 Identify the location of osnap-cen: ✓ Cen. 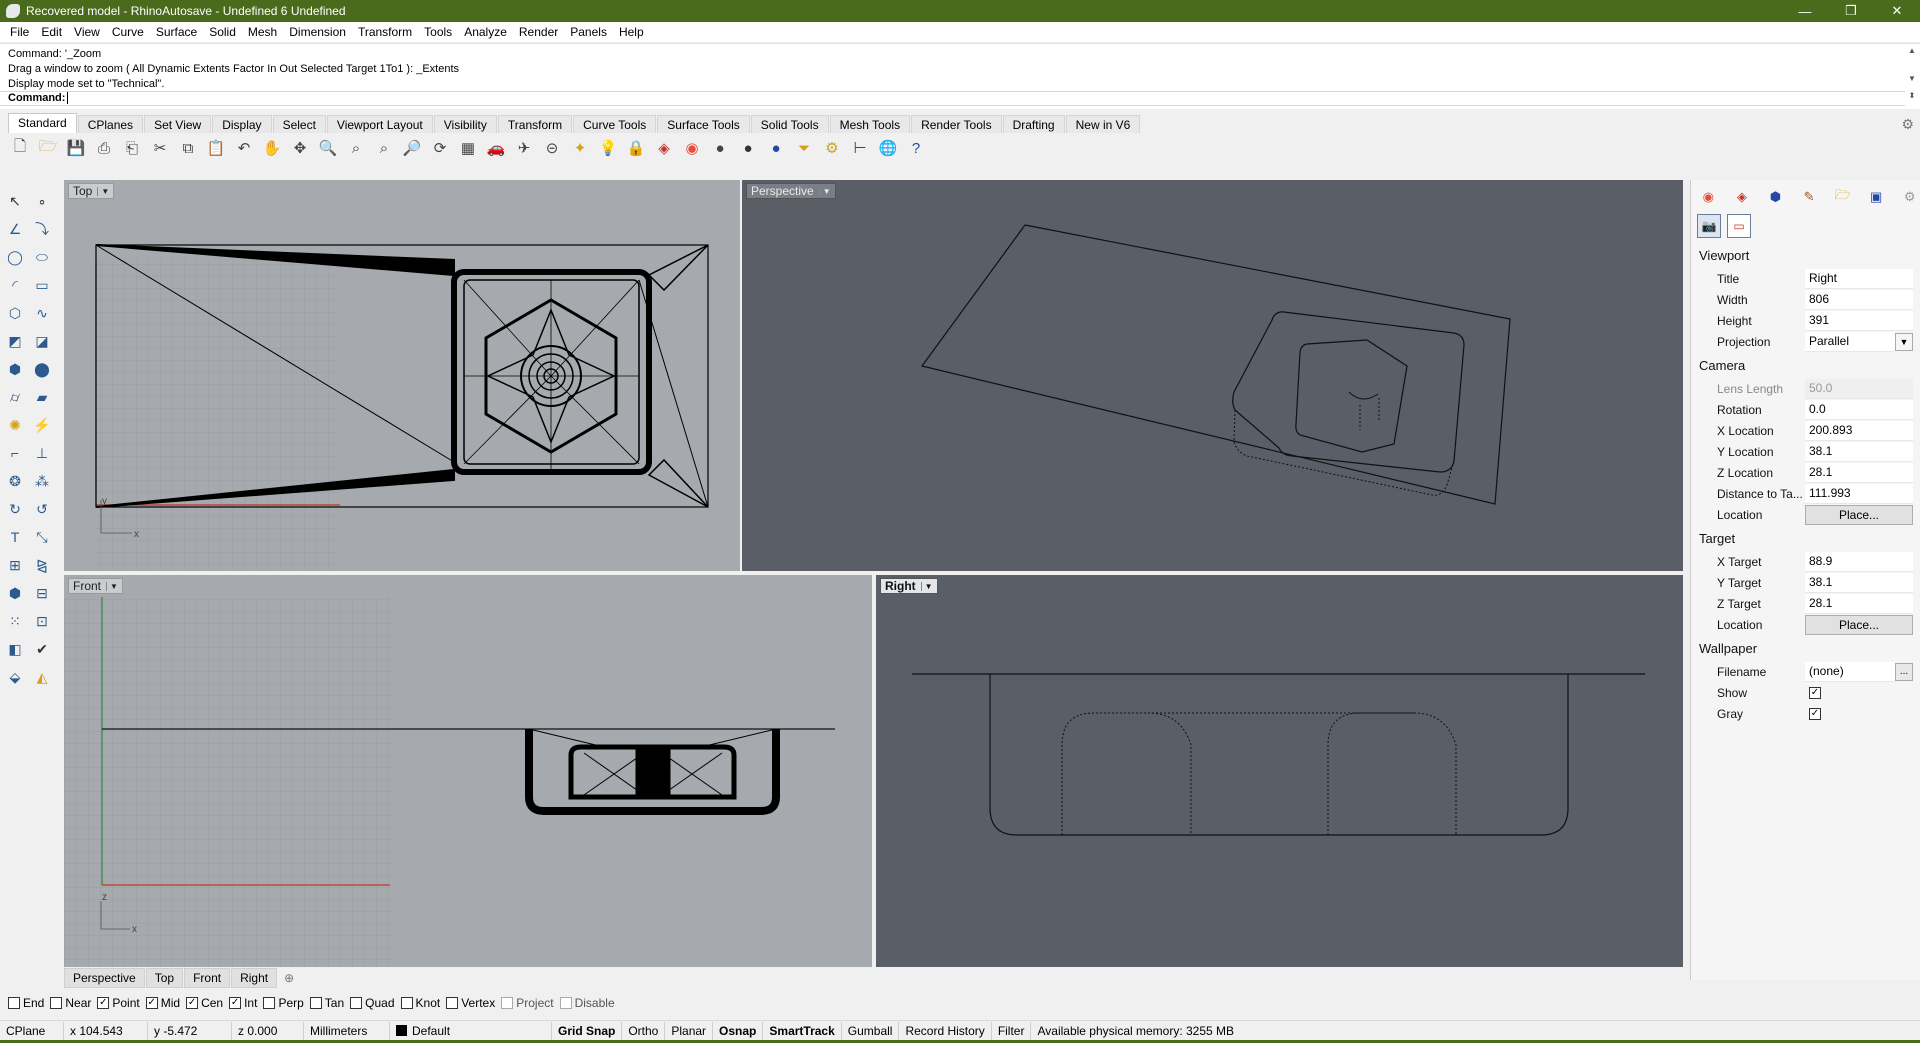
(204, 1003).